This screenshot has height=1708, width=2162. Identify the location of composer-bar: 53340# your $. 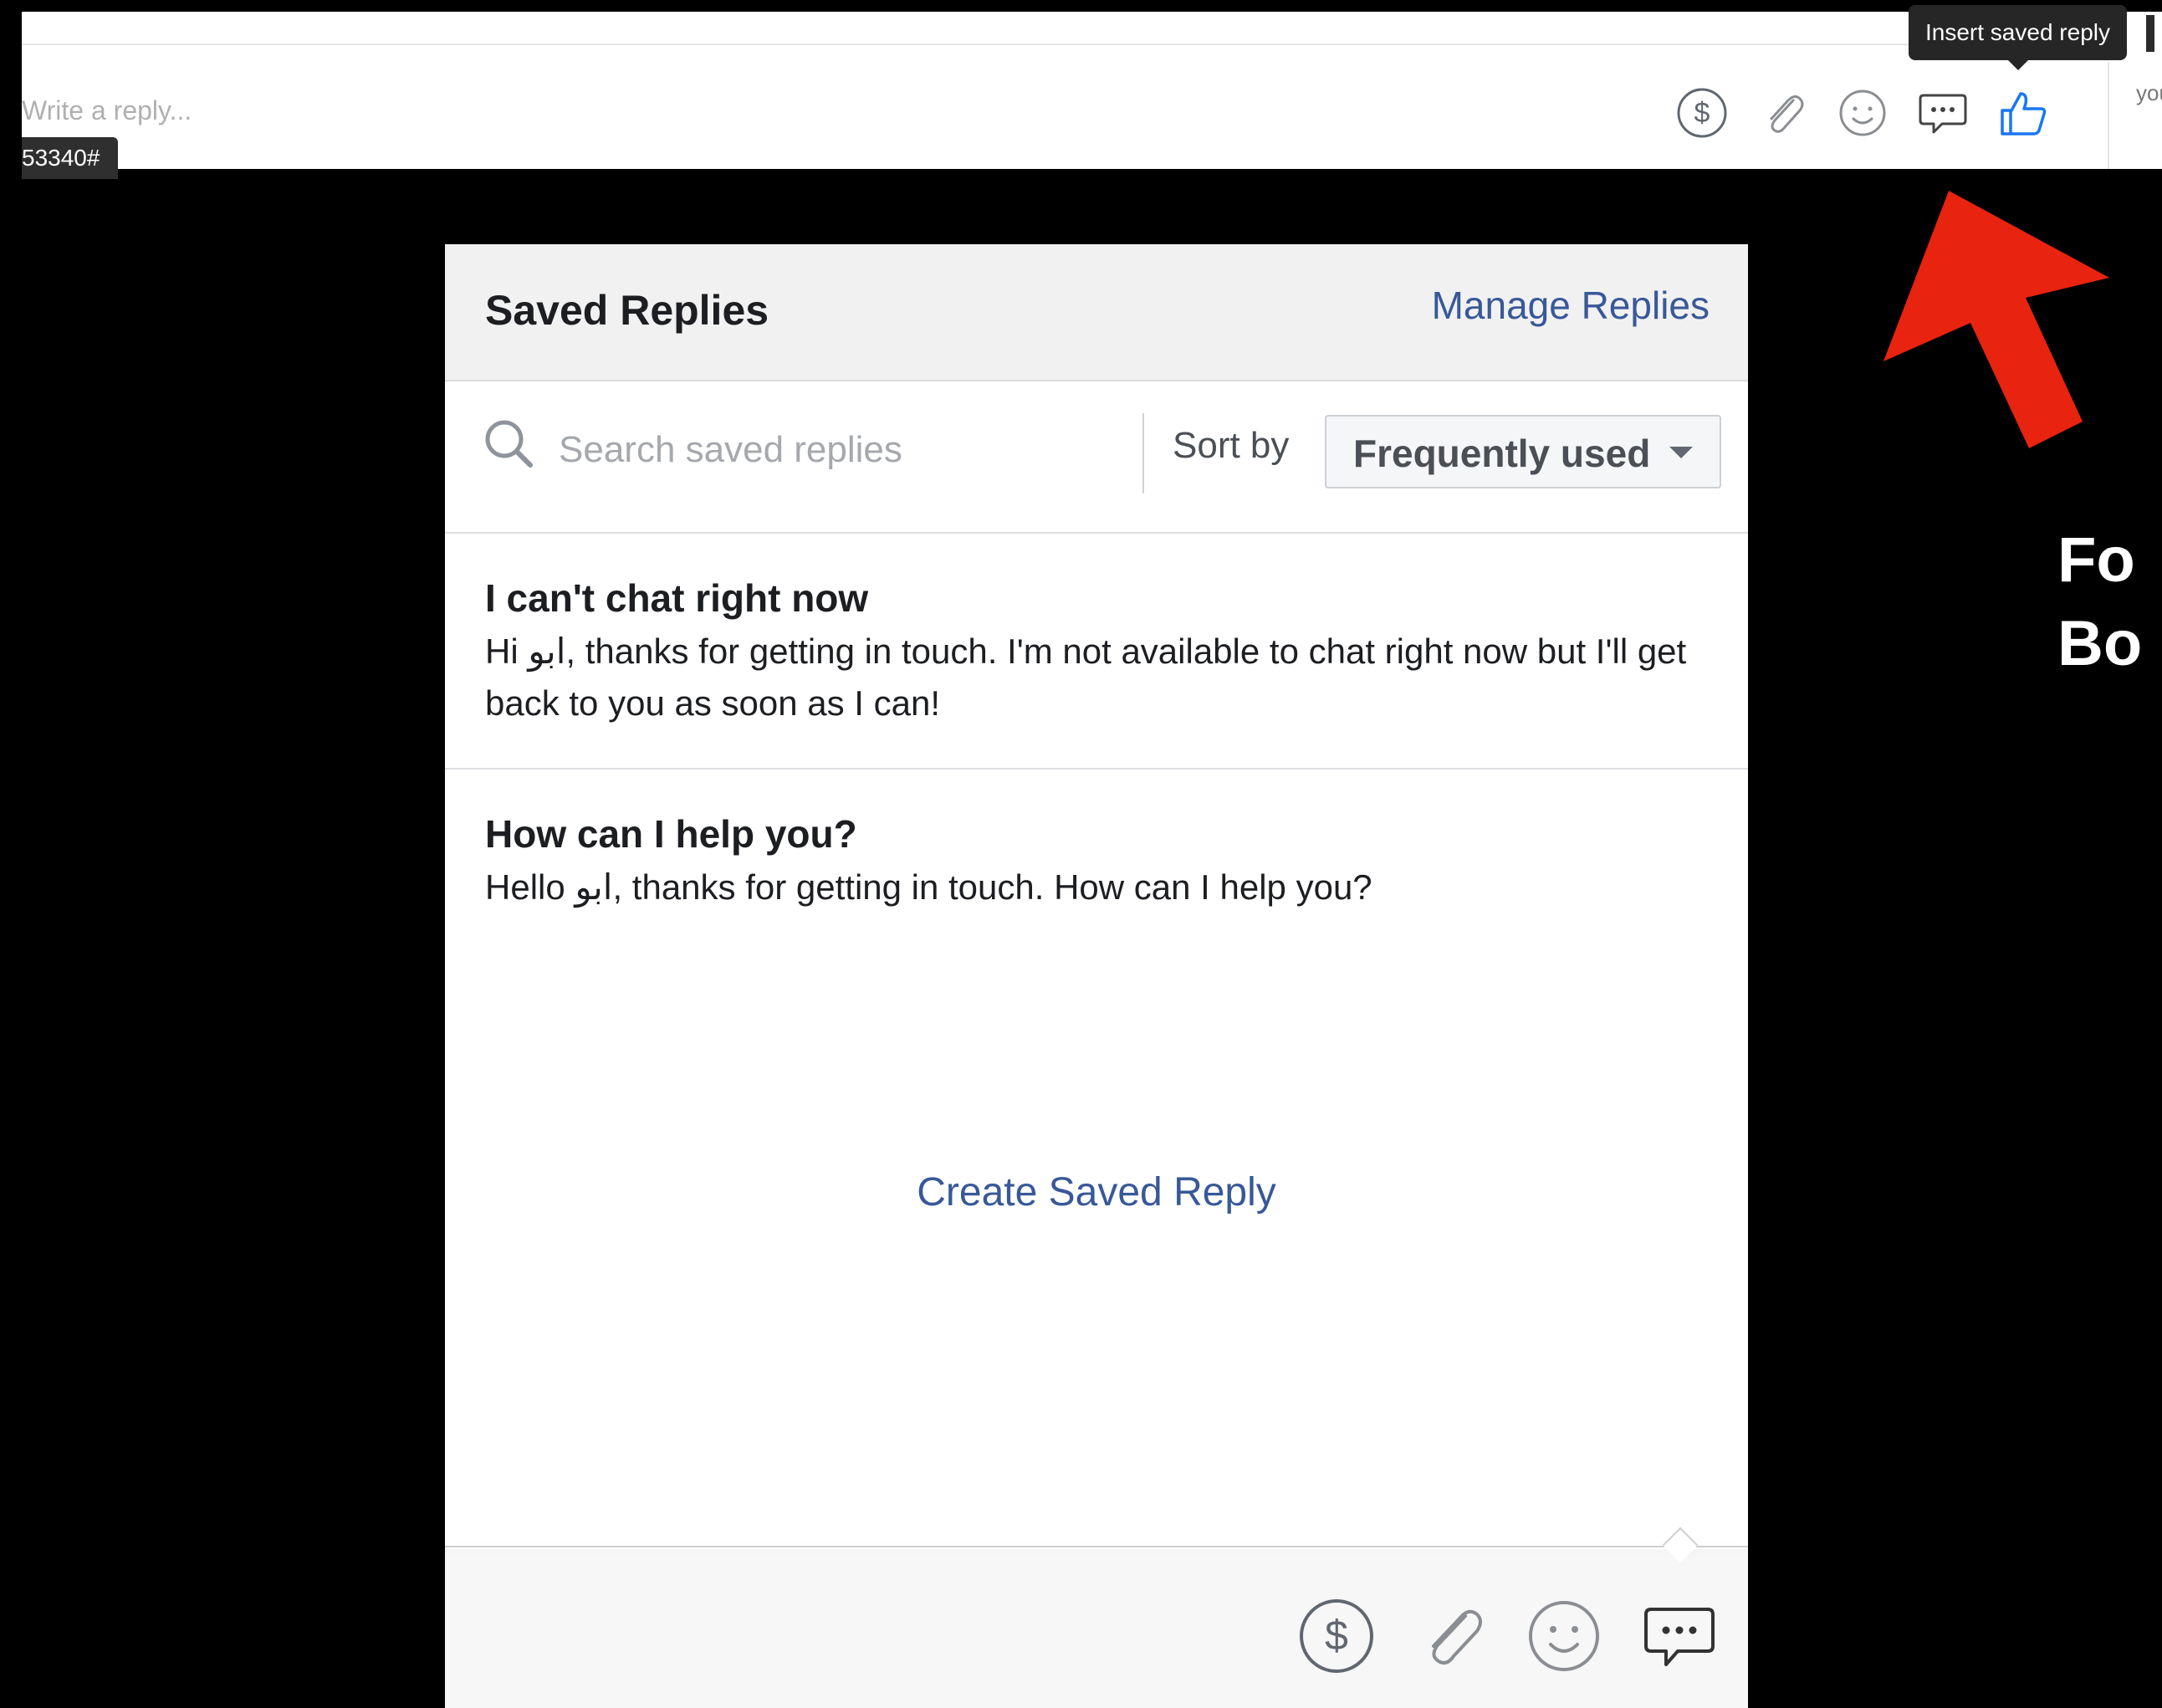
(1092, 95).